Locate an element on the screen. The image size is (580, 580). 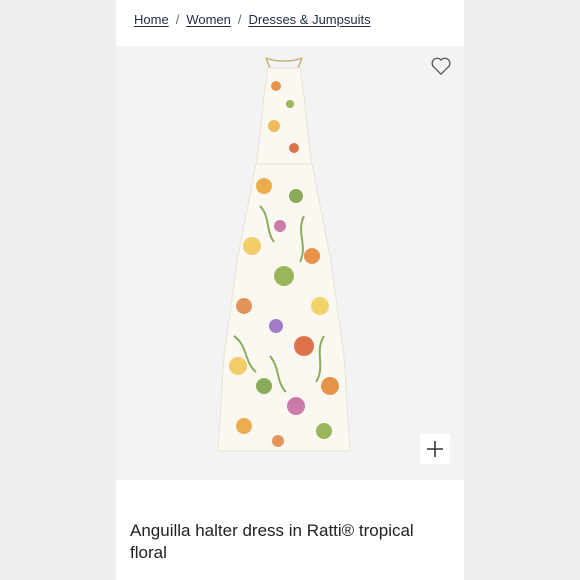
breadcrumb-home: Home is located at coordinates (151, 19).